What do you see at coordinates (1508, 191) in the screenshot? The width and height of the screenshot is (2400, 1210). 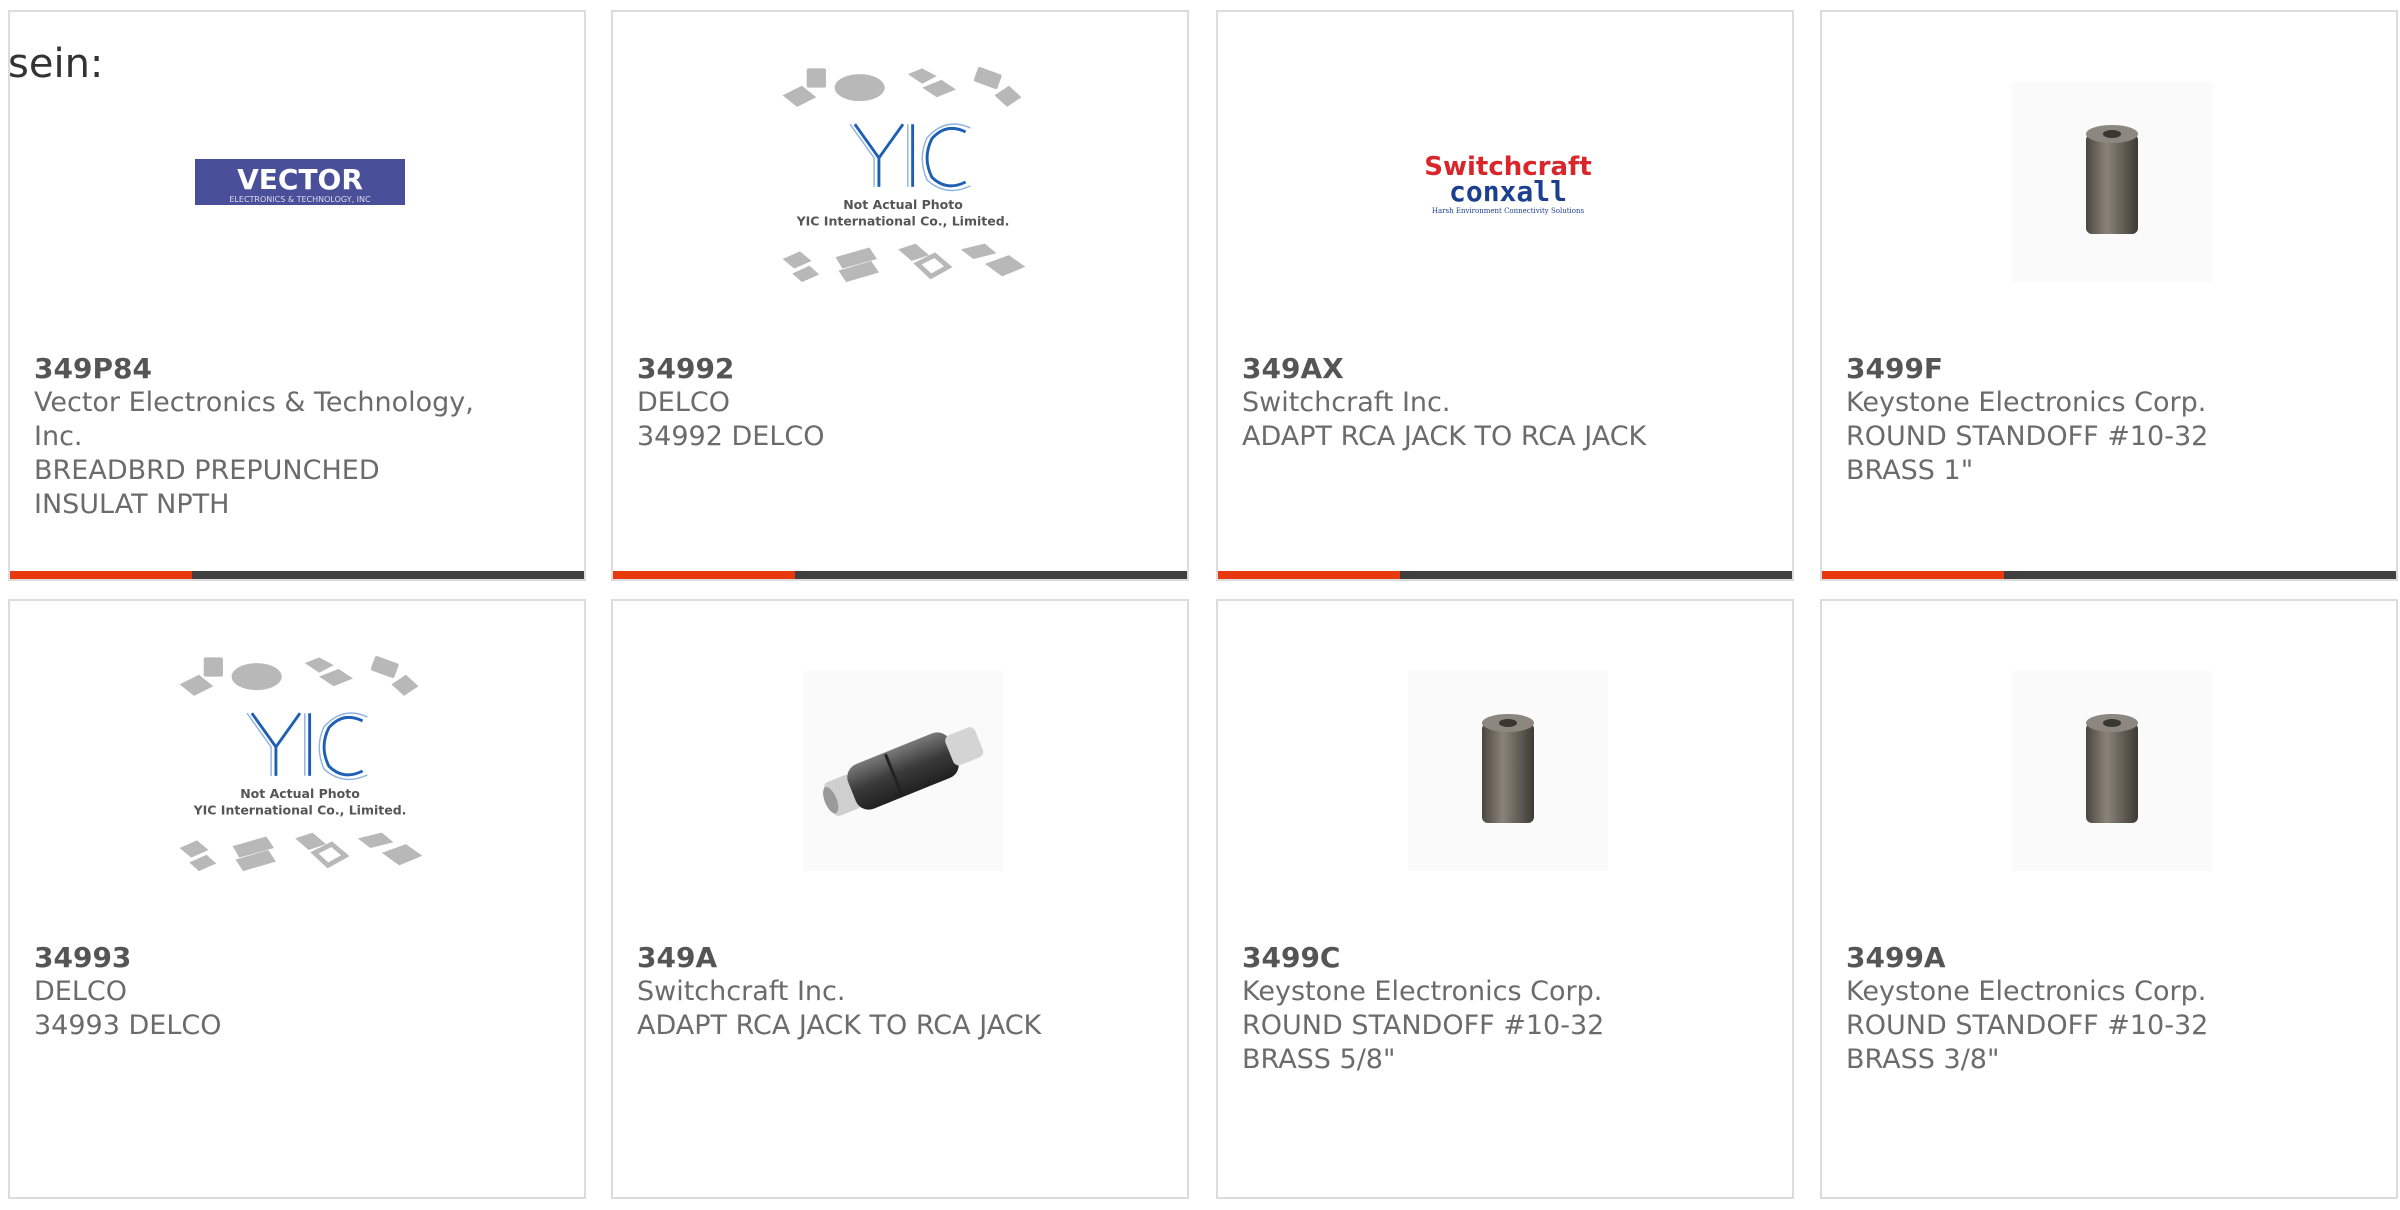 I see `switchcraft-logo-bottom: conxall` at bounding box center [1508, 191].